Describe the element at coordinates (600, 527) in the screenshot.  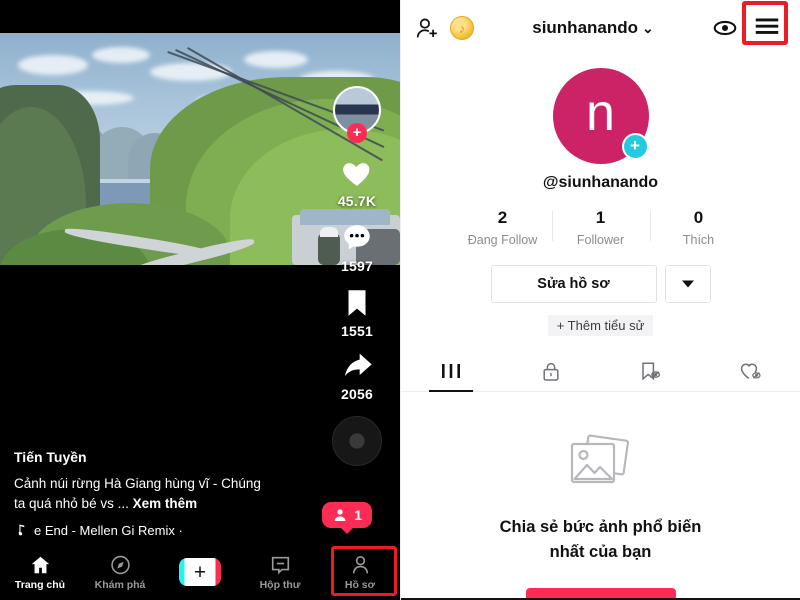
I see `empty-state-line1: Chia sẻ bức ảnh phổ biến` at that location.